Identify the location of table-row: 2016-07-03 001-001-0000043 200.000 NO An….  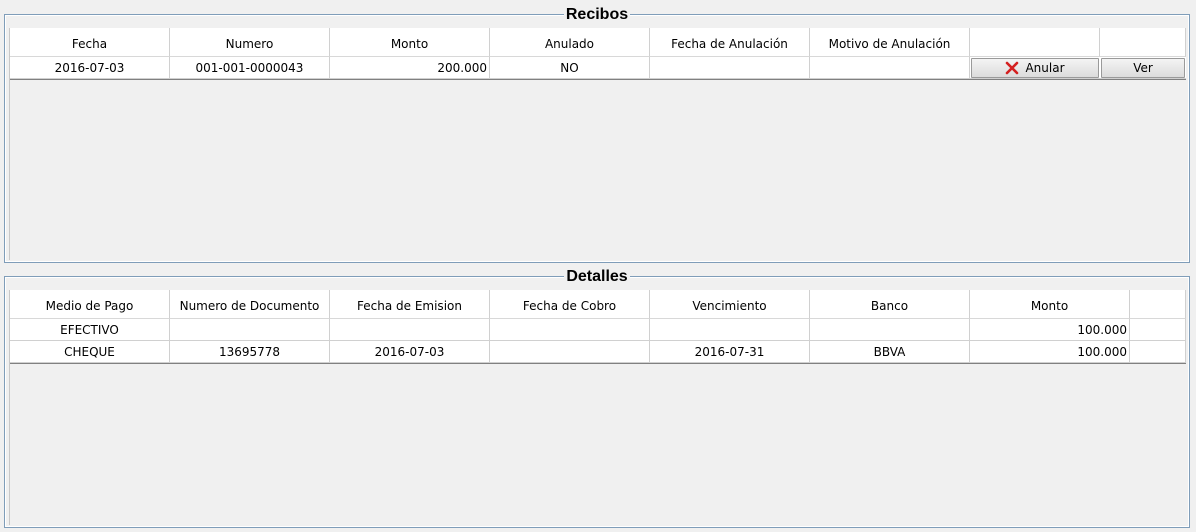
(598, 68).